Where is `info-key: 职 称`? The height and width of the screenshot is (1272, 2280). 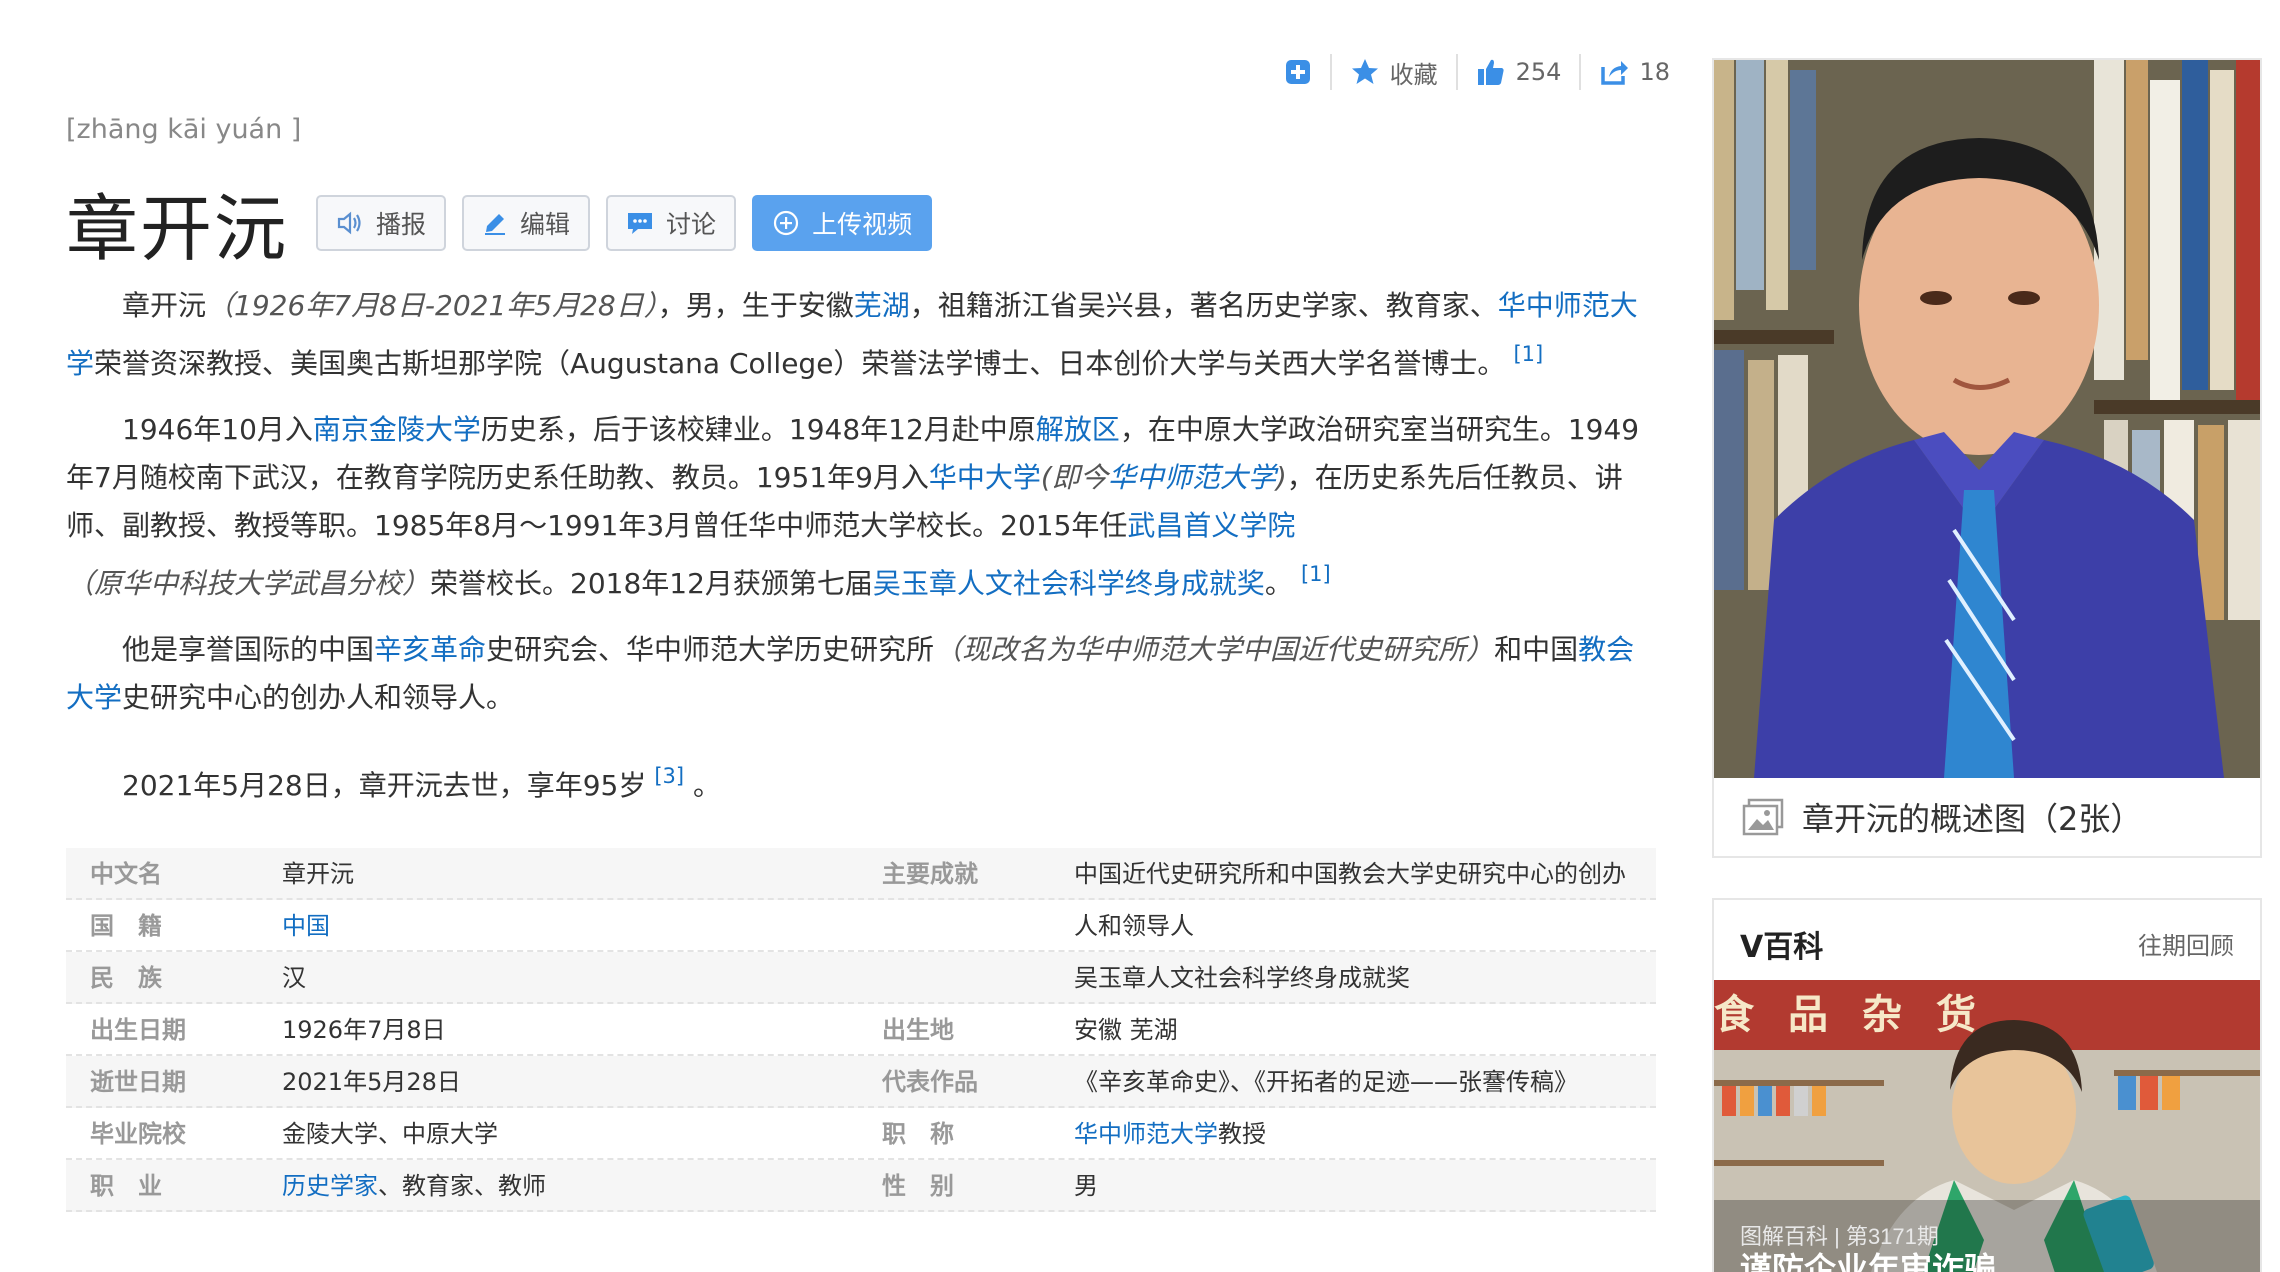 info-key: 职 称 is located at coordinates (918, 1134).